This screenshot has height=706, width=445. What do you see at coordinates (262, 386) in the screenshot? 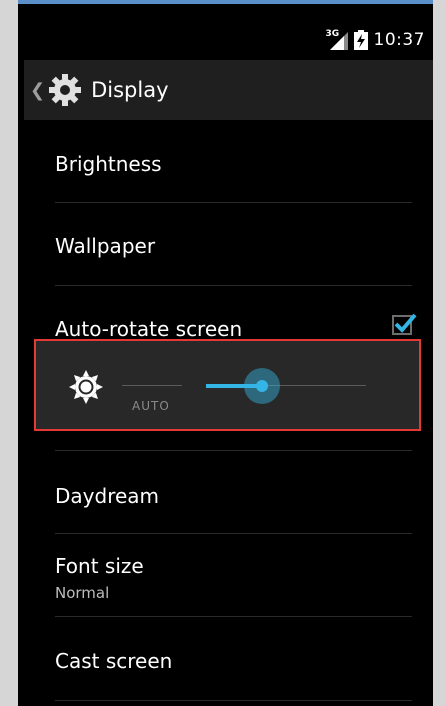
I see `brightness-slider-thumb` at bounding box center [262, 386].